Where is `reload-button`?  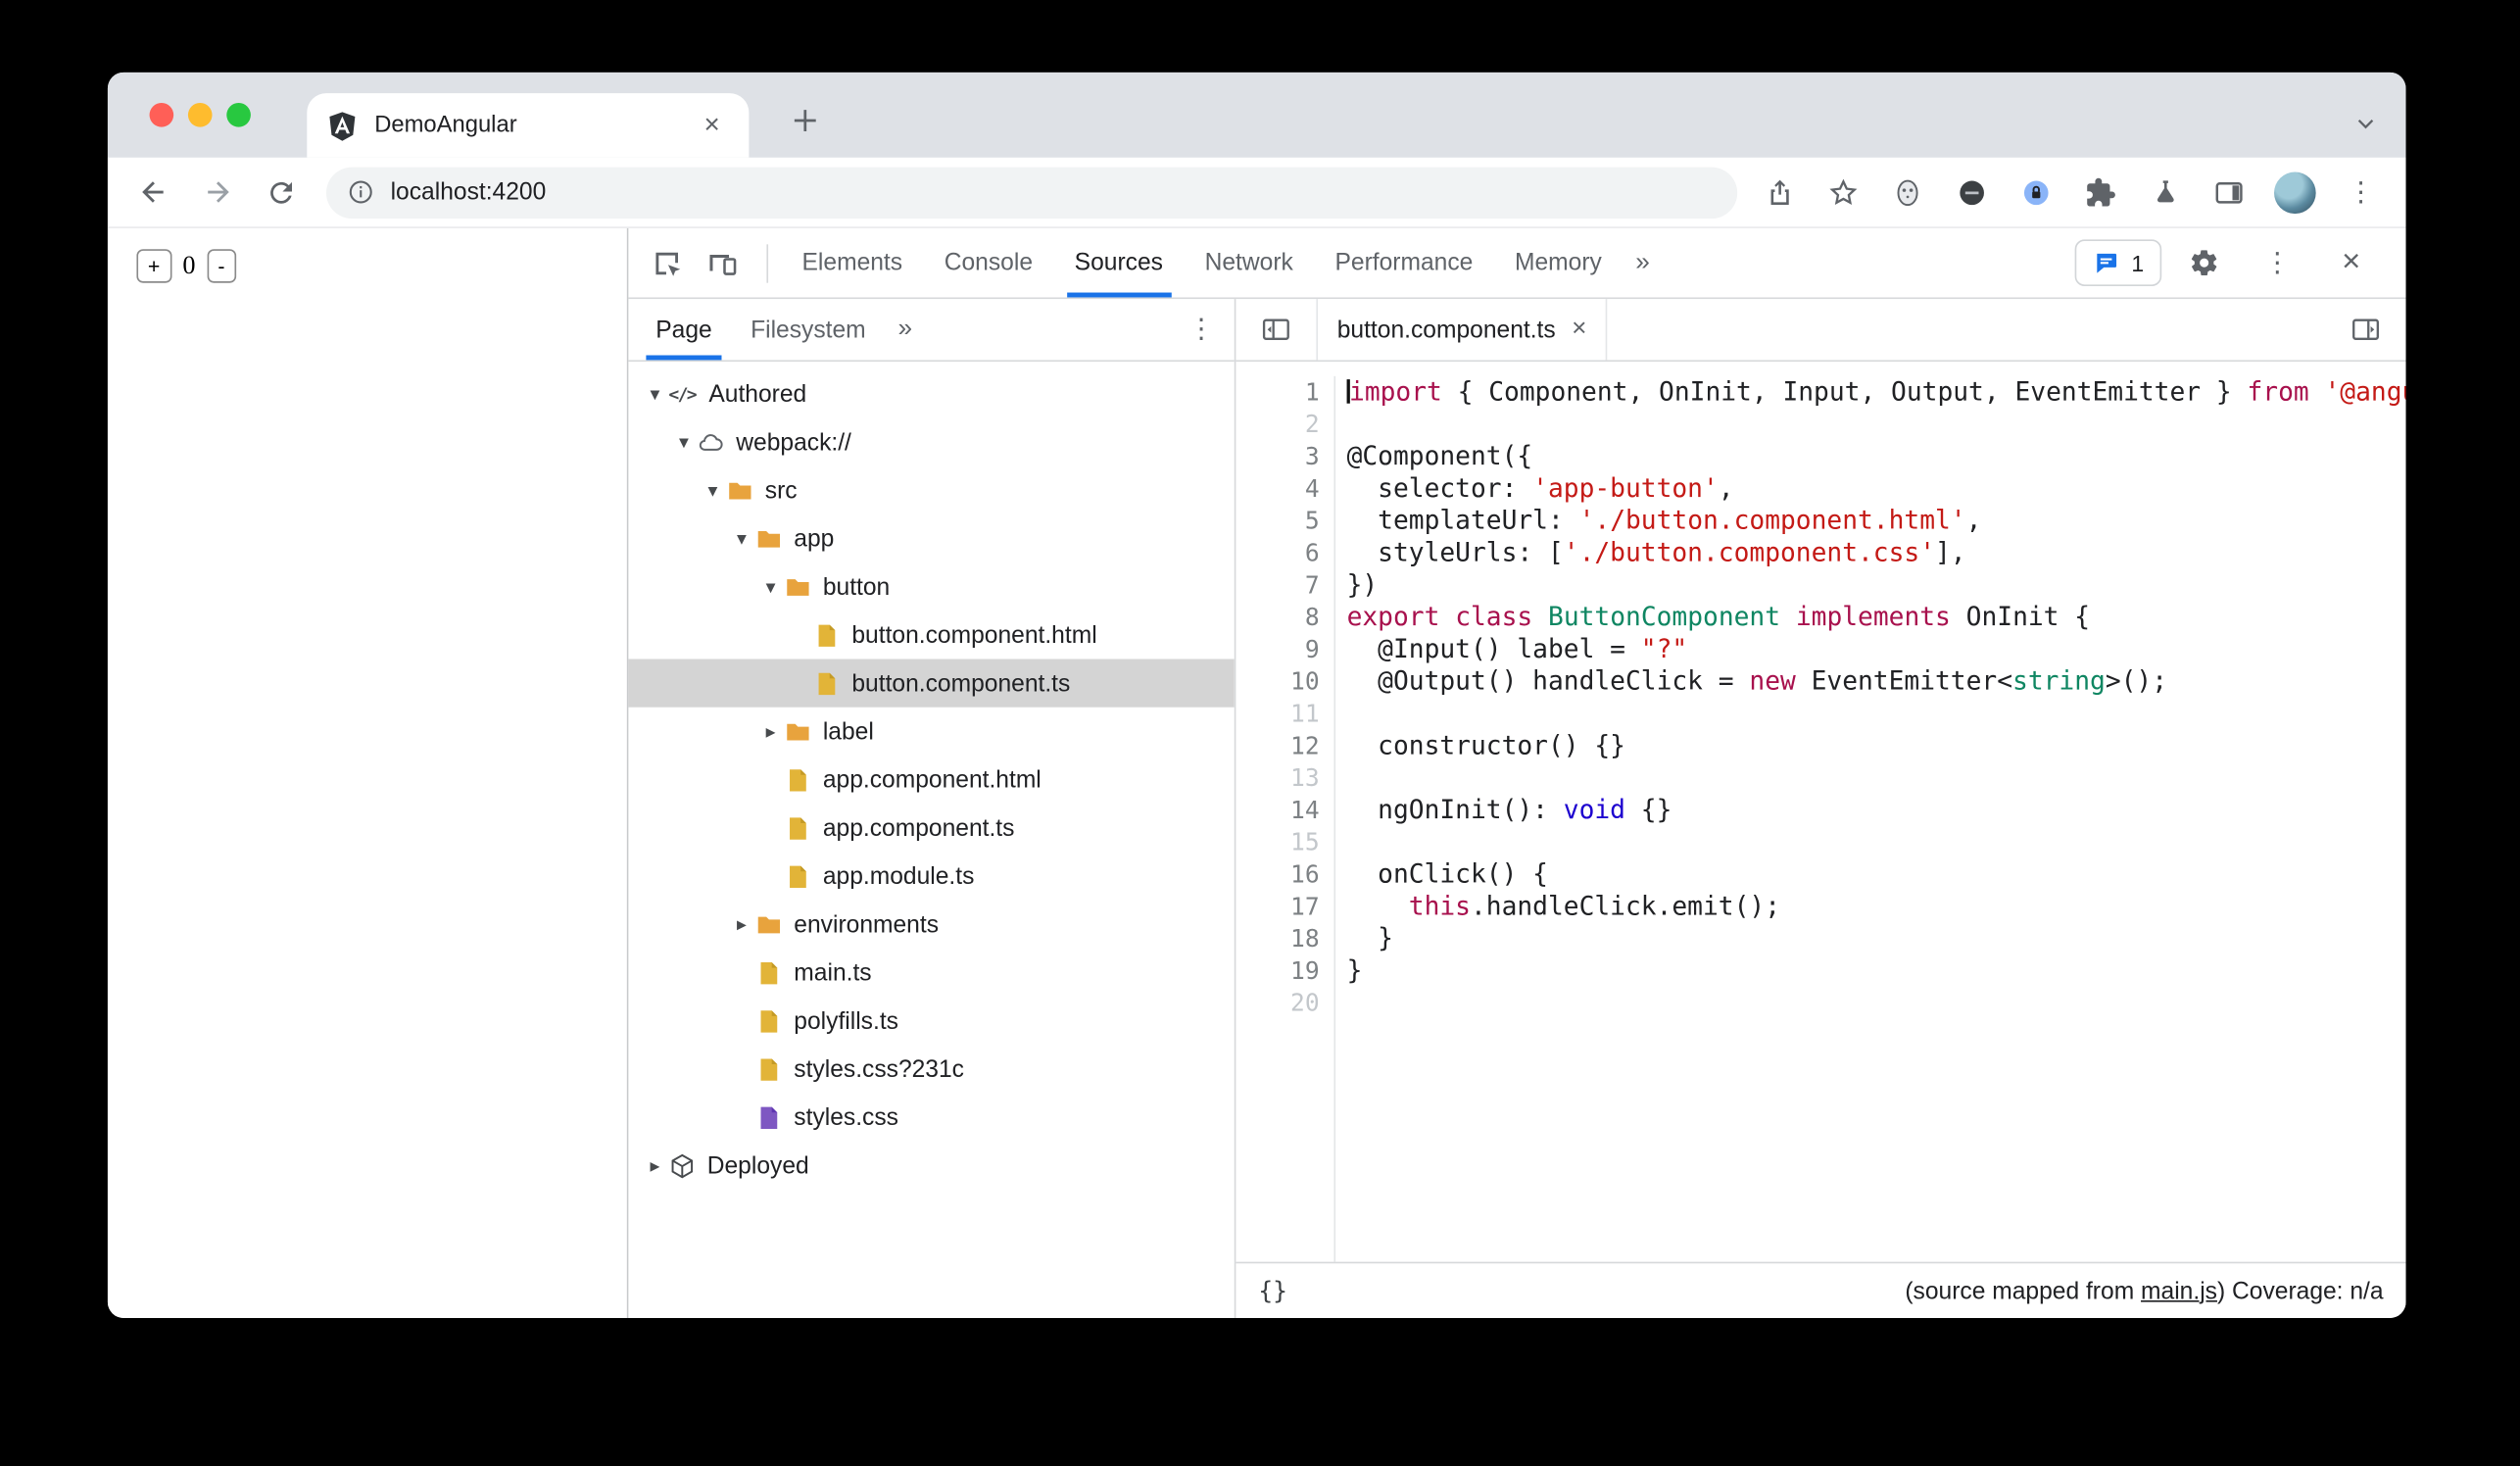 reload-button is located at coordinates (281, 192).